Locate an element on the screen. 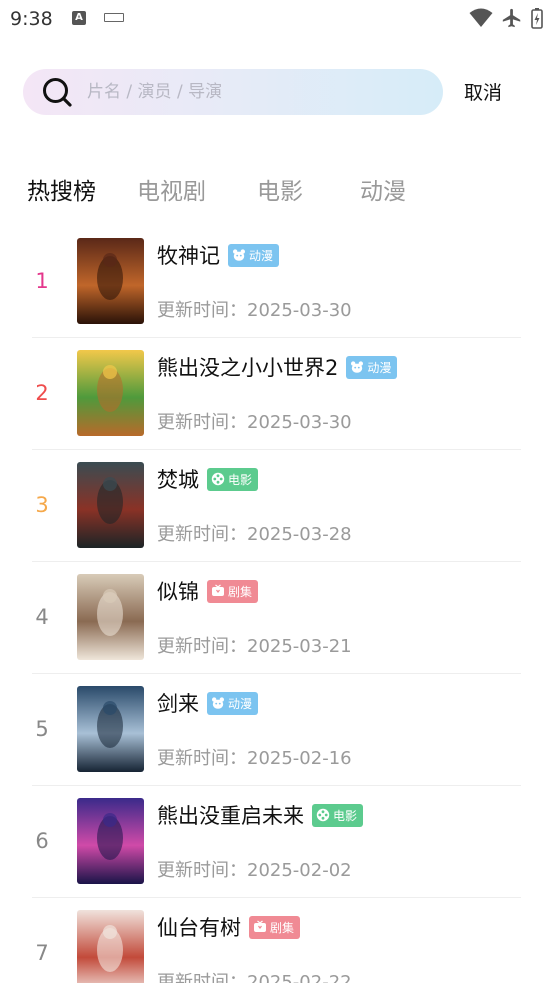 This screenshot has width=553, height=983. list-item: 6 熊出没重启未来 电影更新时间：2025-02-02 is located at coordinates (276, 842).